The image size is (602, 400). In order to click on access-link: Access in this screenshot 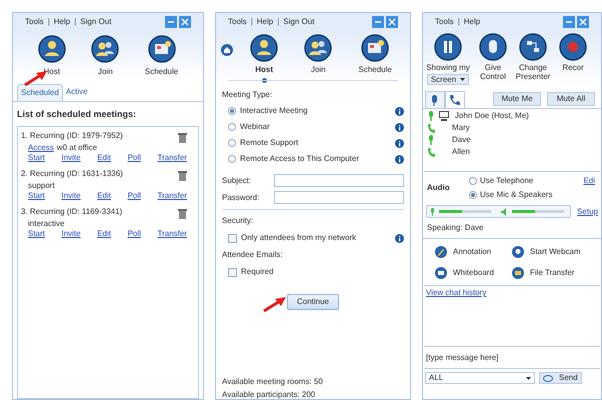, I will do `click(41, 147)`.